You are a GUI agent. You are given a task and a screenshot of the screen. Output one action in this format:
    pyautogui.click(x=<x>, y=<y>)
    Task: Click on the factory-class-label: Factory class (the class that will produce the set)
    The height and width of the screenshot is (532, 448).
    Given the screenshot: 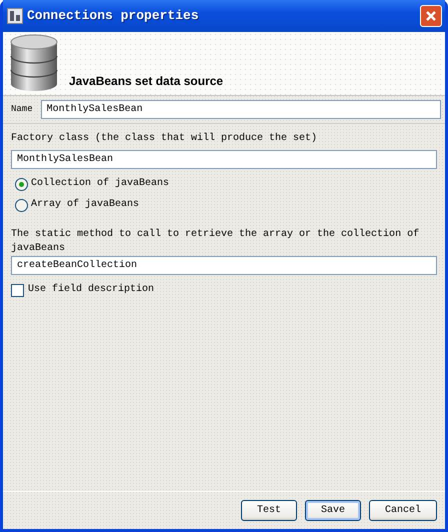 What is the action you would take?
    pyautogui.click(x=164, y=139)
    